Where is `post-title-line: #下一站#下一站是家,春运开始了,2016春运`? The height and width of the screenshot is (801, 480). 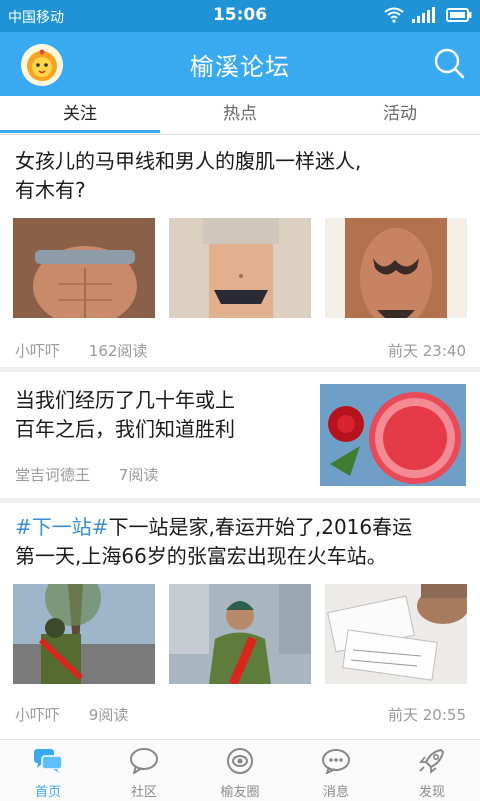 post-title-line: #下一站#下一站是家,春运开始了,2016春运 is located at coordinates (213, 527).